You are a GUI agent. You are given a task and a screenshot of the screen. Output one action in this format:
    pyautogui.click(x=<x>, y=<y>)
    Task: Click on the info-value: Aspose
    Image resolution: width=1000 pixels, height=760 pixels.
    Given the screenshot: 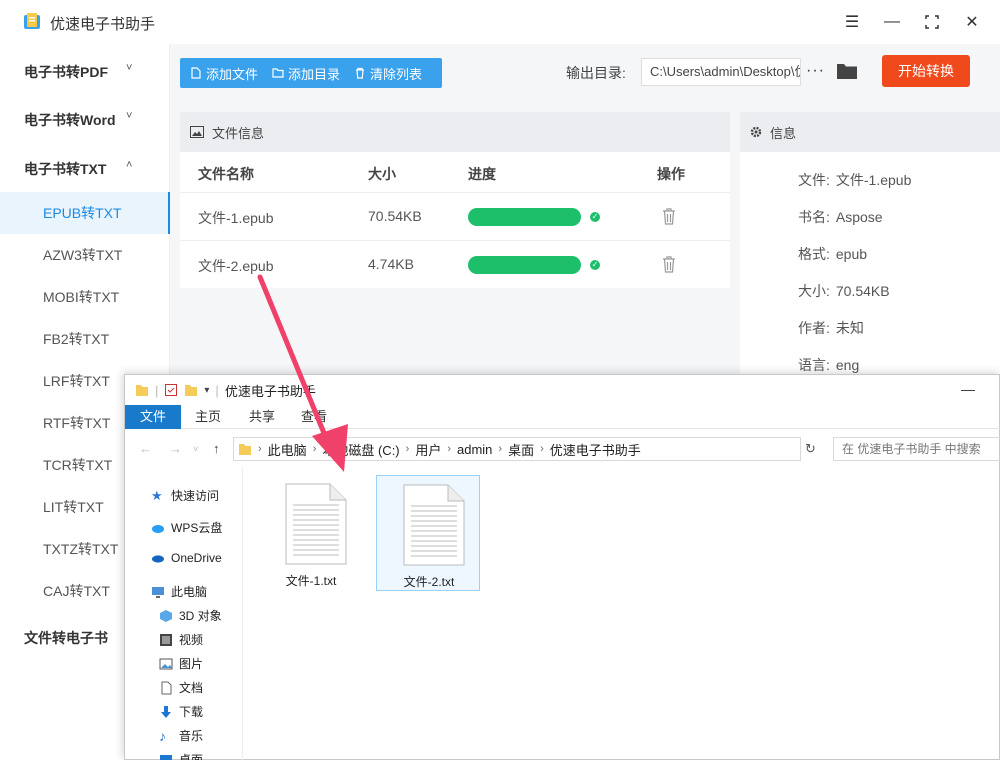 What is the action you would take?
    pyautogui.click(x=859, y=217)
    